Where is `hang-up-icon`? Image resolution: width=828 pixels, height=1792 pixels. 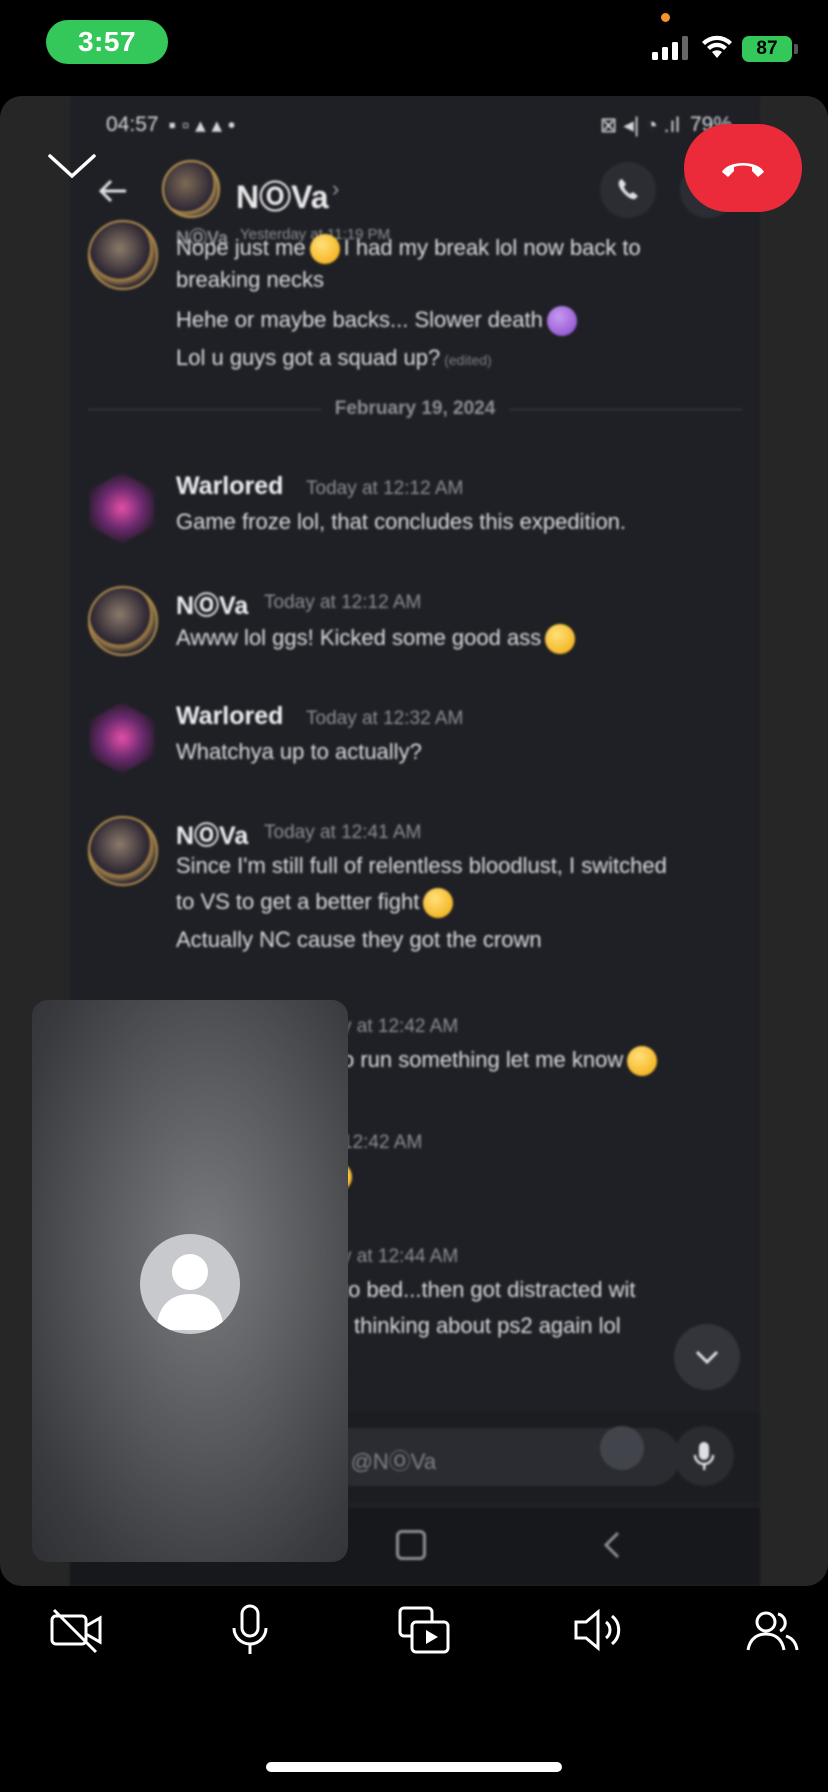 hang-up-icon is located at coordinates (743, 170).